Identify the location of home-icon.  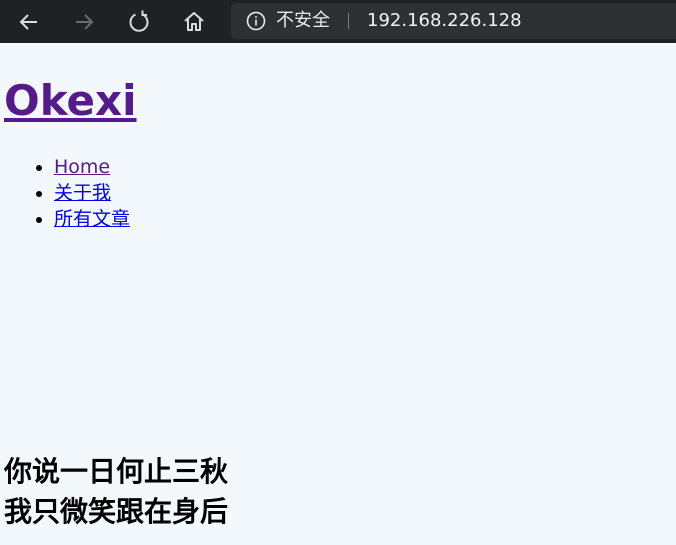
(194, 21).